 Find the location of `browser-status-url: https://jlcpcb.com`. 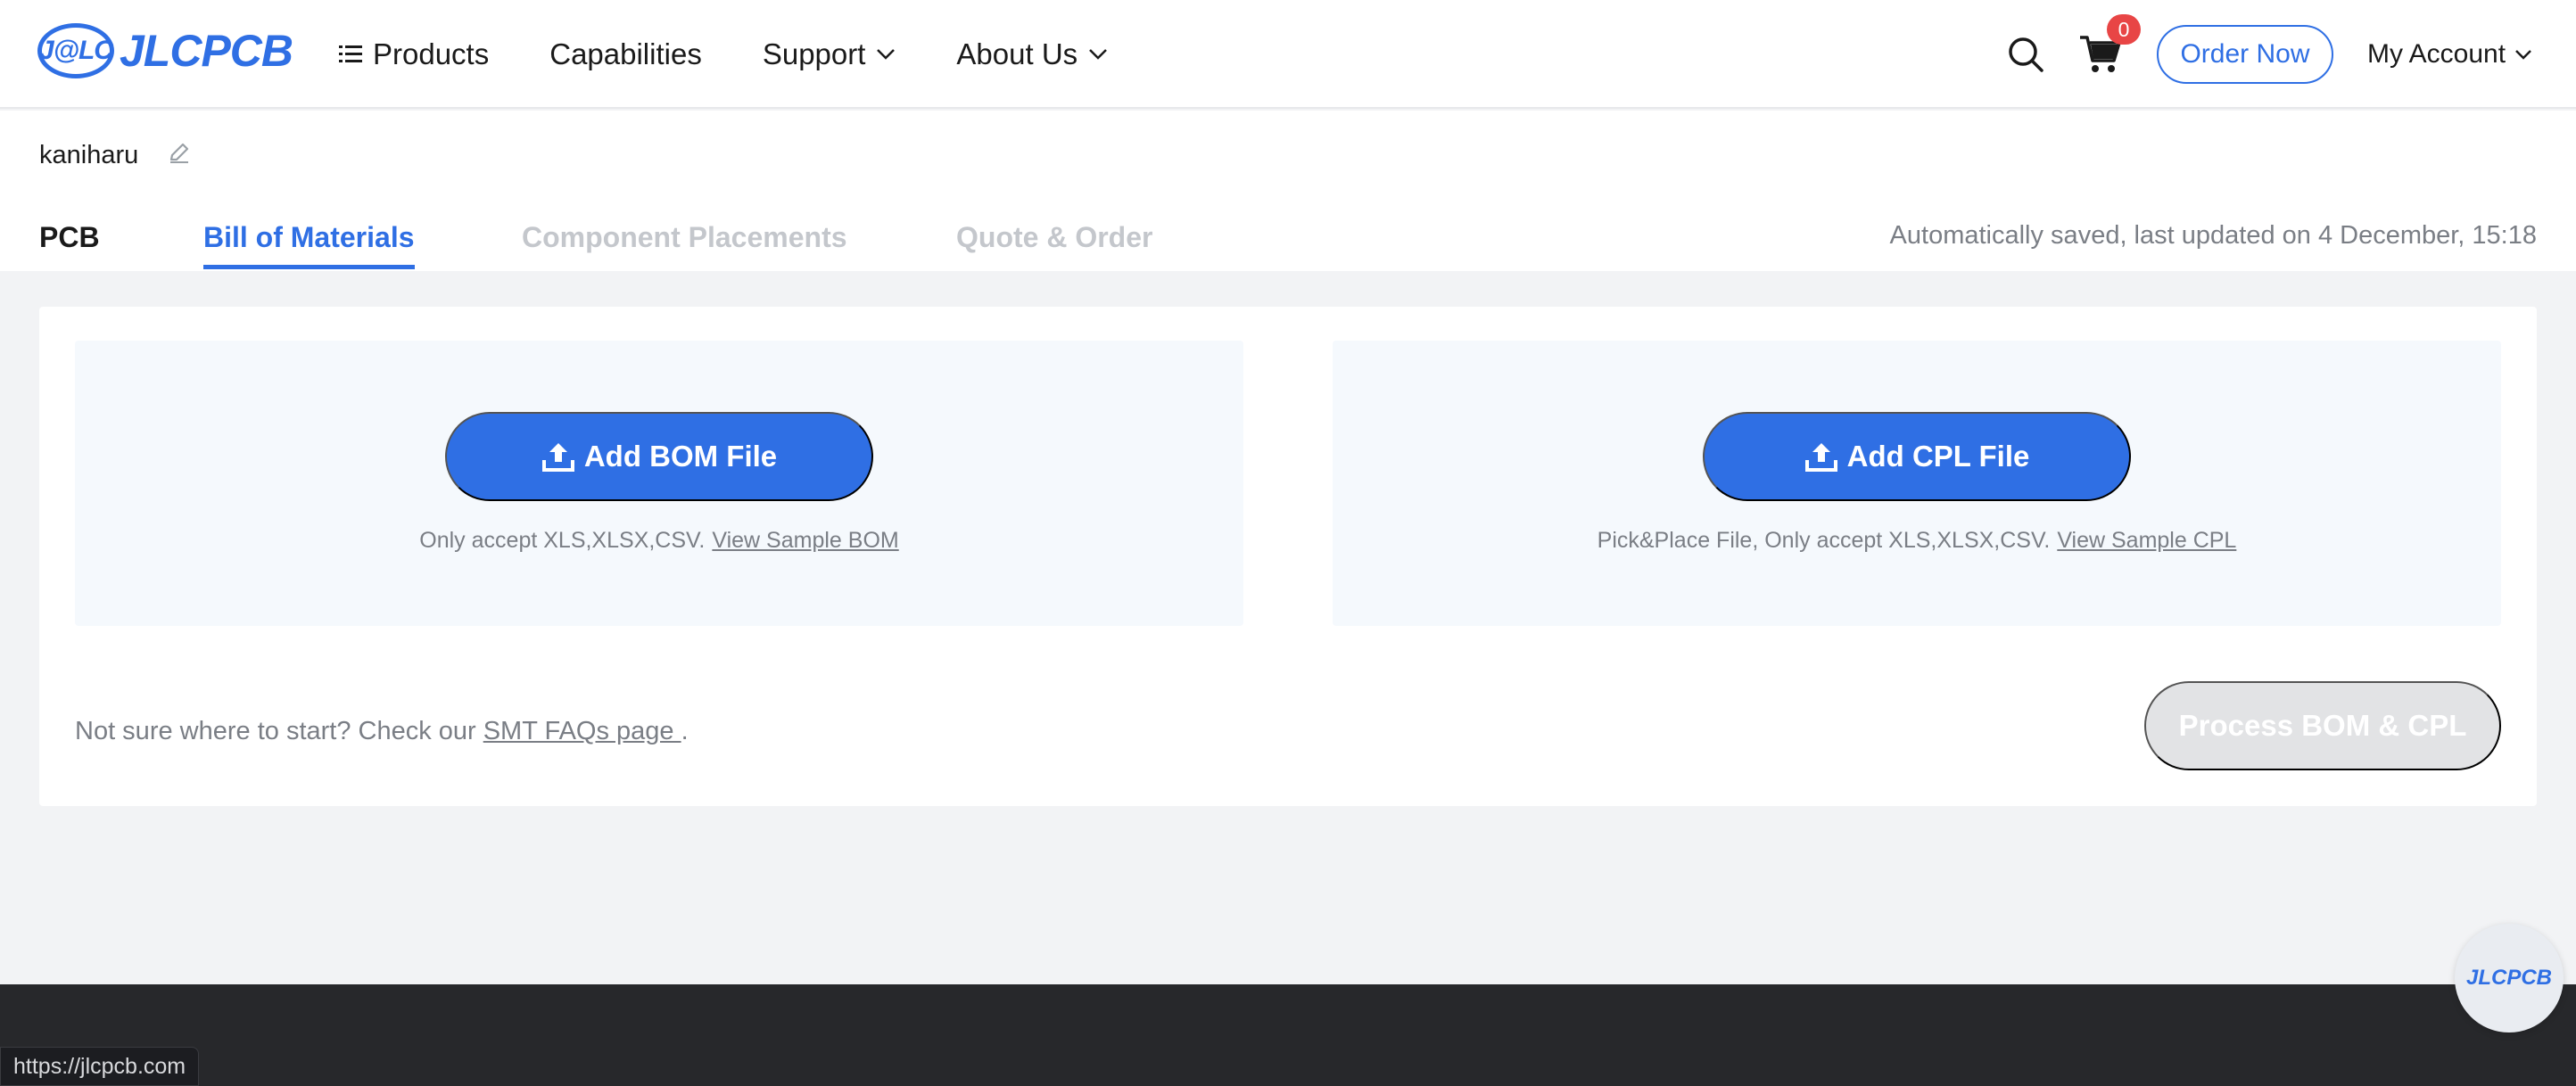

browser-status-url: https://jlcpcb.com is located at coordinates (100, 1066).